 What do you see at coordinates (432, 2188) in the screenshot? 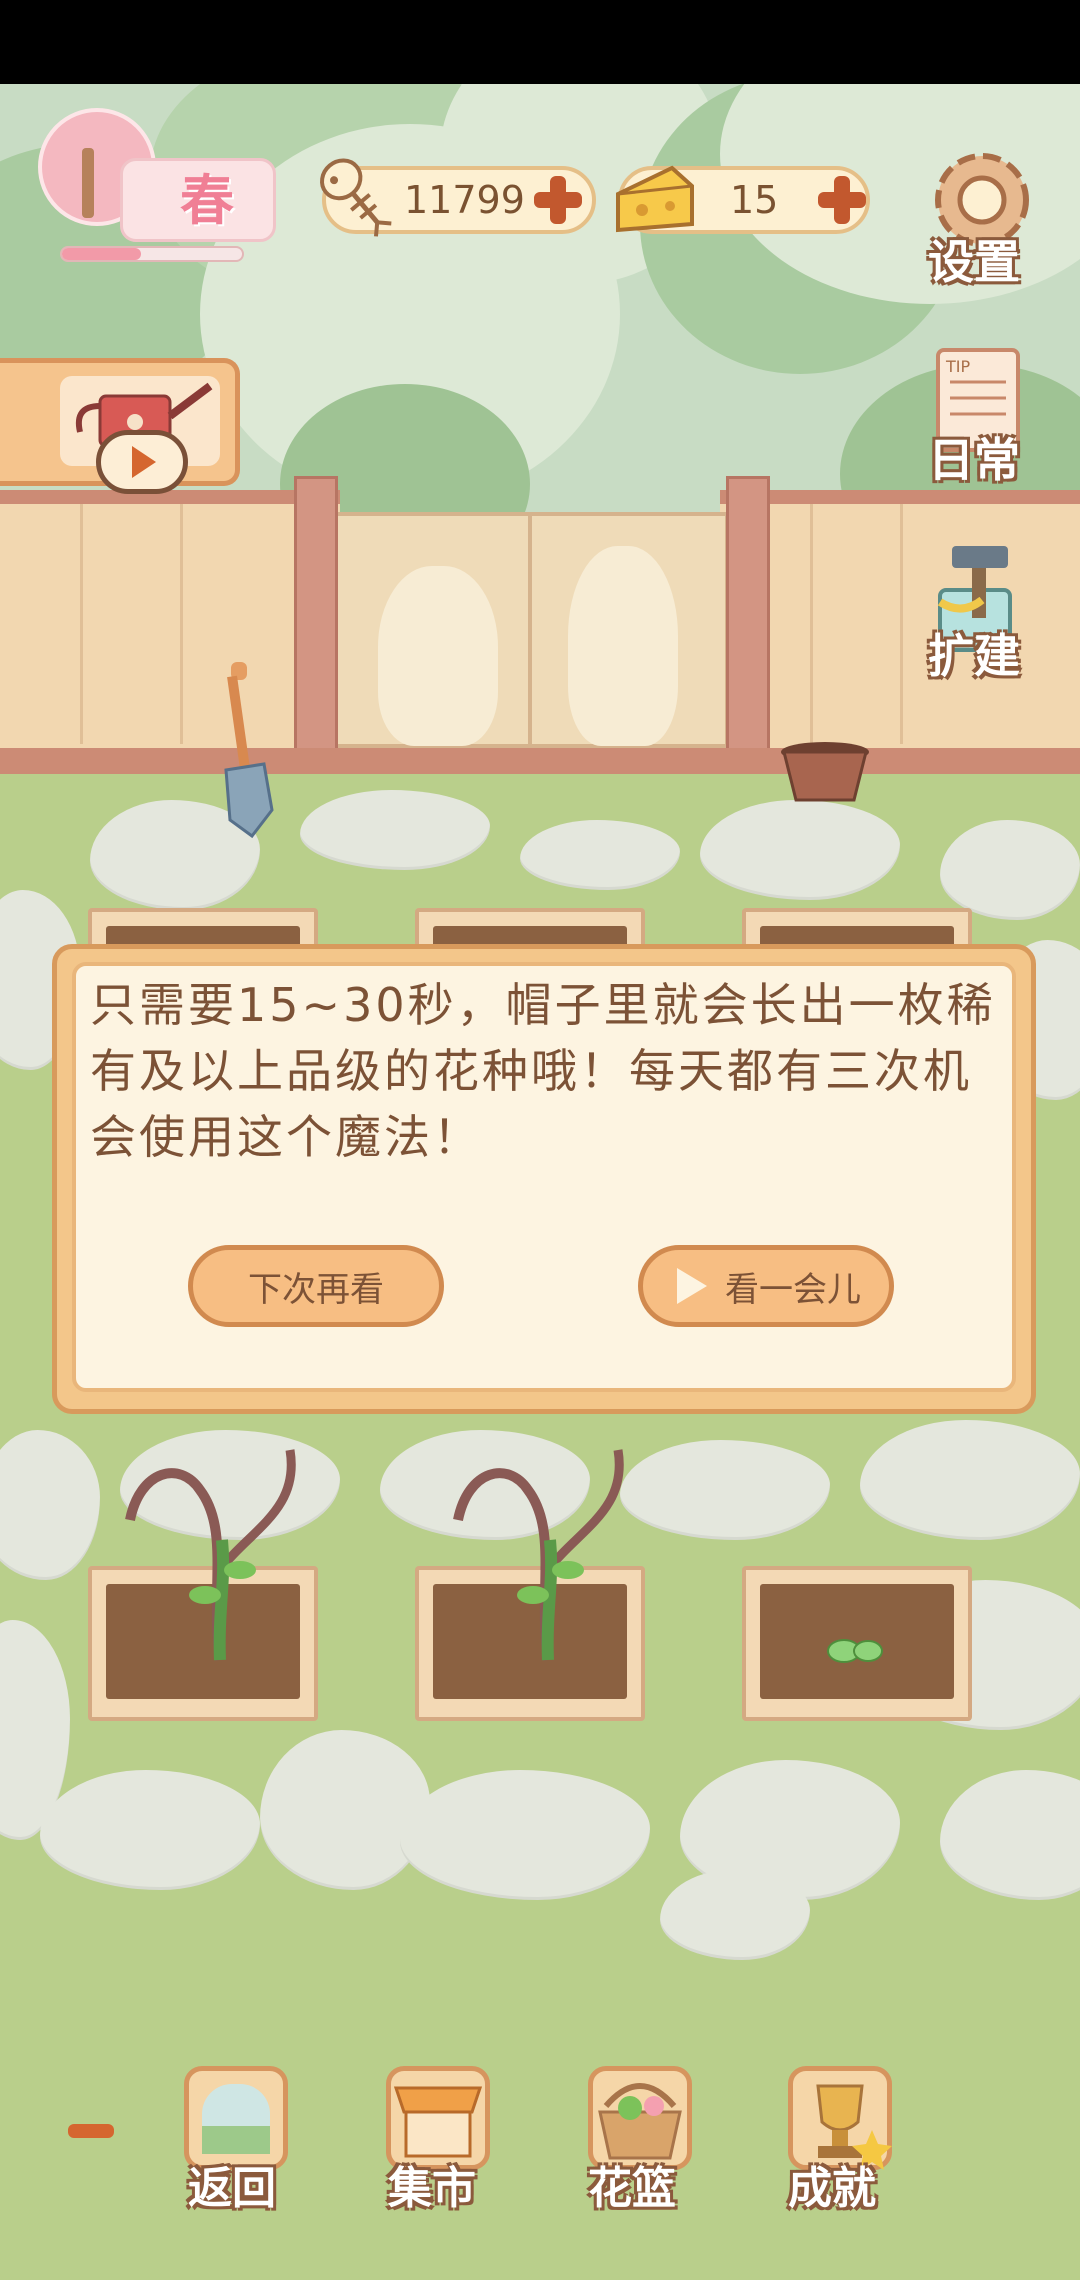
I see `nav-market-label: 集市` at bounding box center [432, 2188].